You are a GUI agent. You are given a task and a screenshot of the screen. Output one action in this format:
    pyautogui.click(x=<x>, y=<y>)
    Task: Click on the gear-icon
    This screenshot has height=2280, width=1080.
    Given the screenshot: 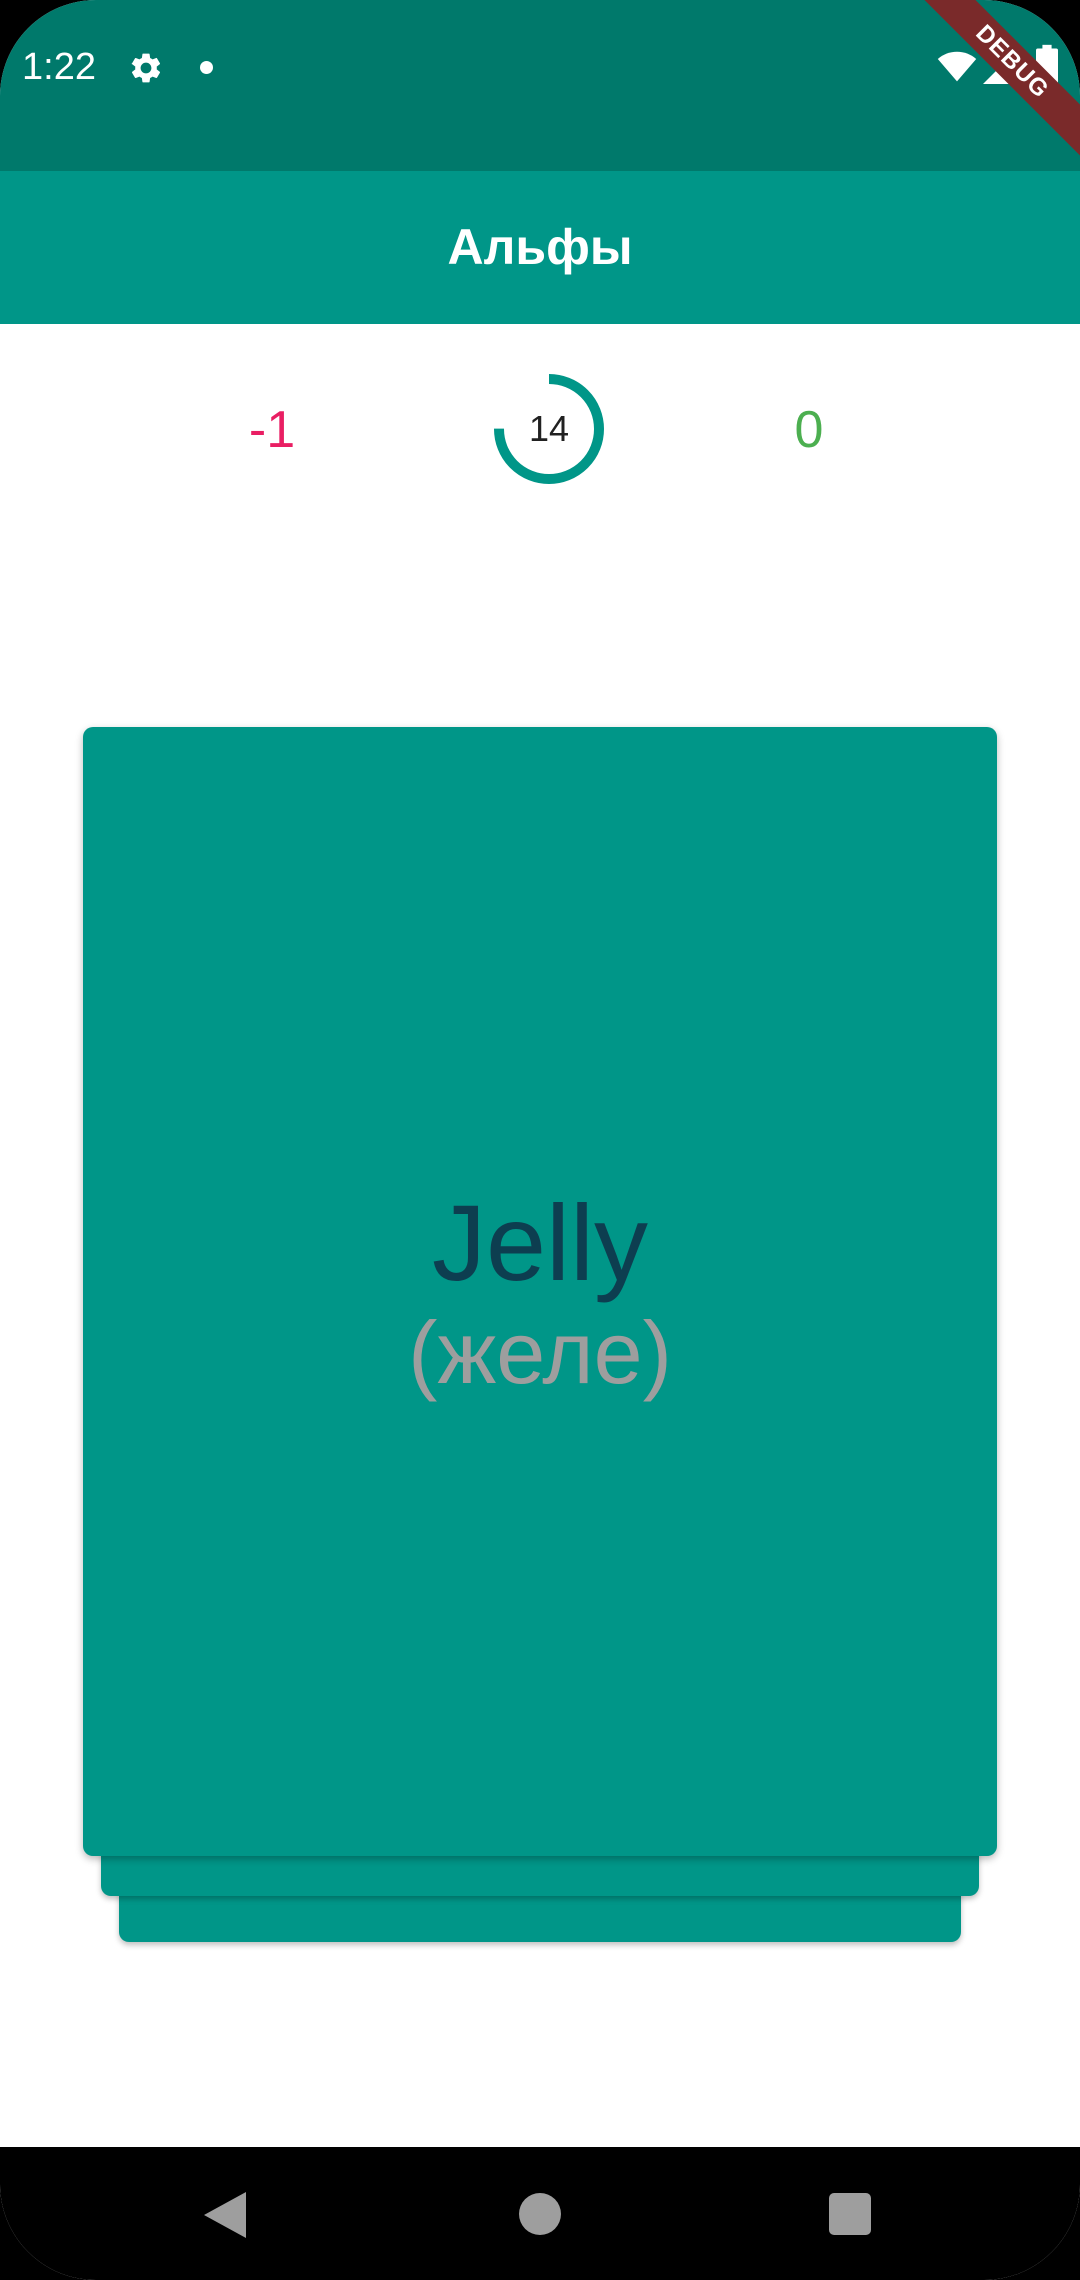 What is the action you would take?
    pyautogui.click(x=146, y=68)
    